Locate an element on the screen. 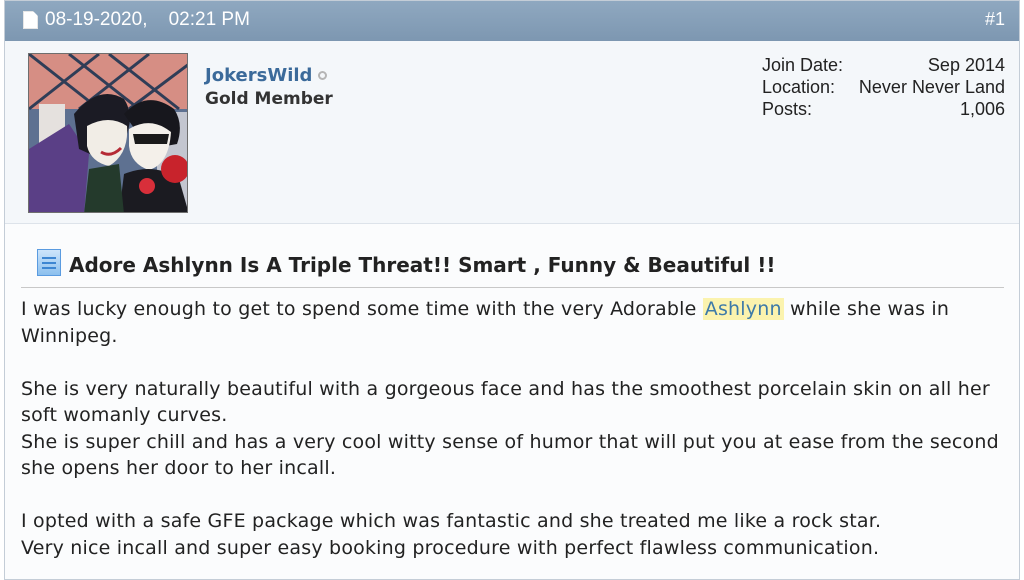  highlighted-name: Ashlynn is located at coordinates (743, 309).